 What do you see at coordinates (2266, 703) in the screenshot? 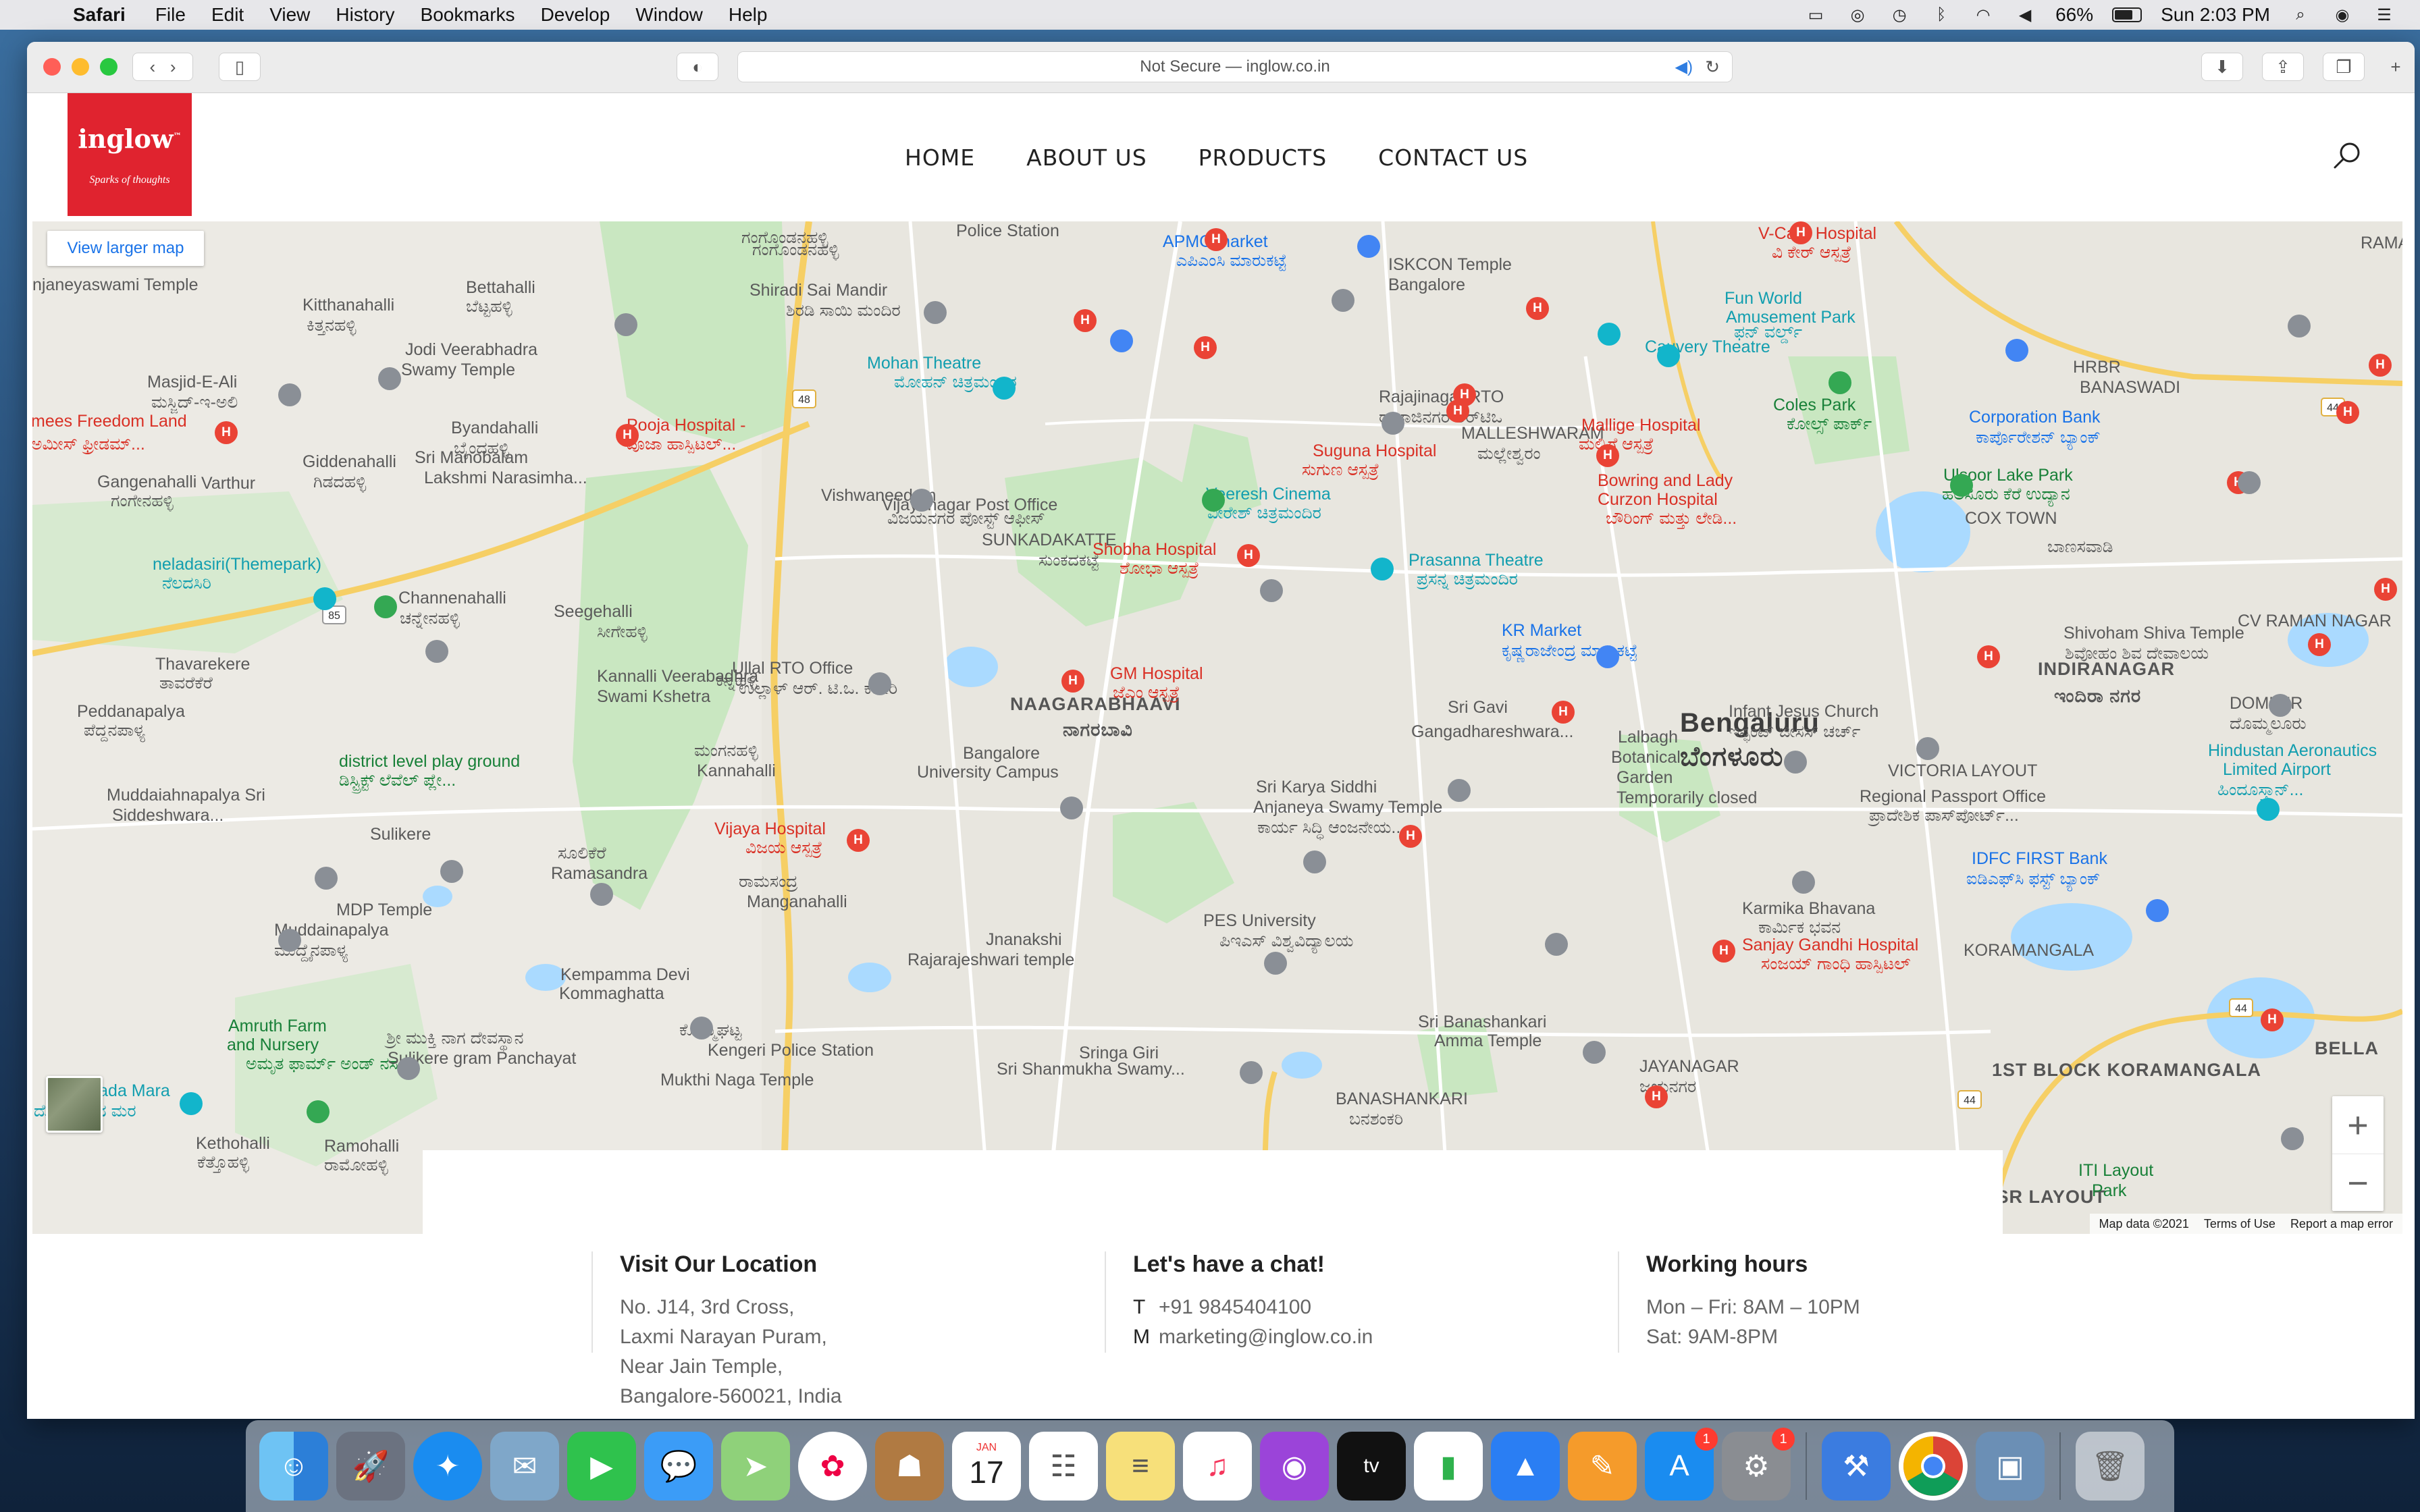
I see `map-label: DOMLUR` at bounding box center [2266, 703].